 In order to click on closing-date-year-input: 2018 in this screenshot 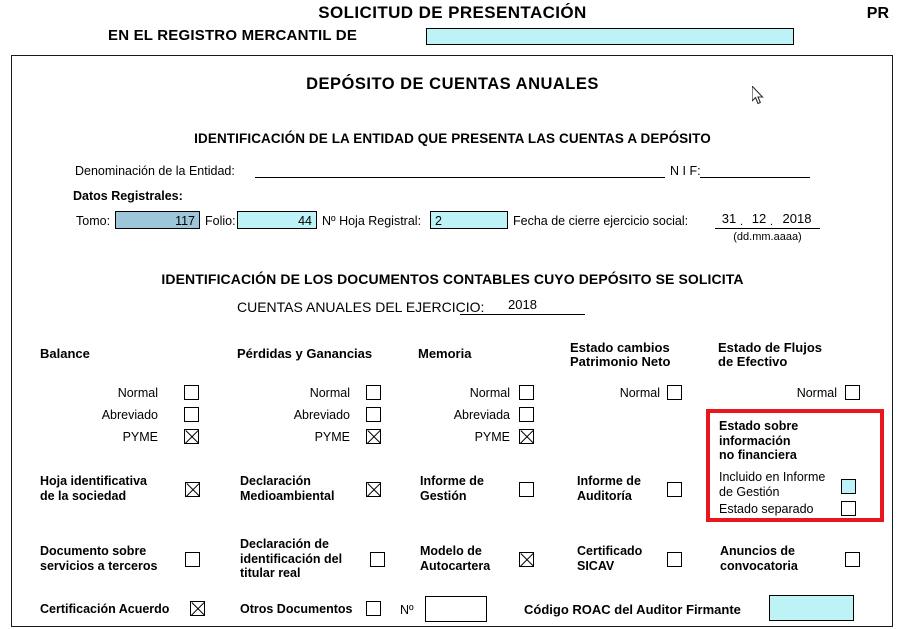, I will do `click(797, 218)`.